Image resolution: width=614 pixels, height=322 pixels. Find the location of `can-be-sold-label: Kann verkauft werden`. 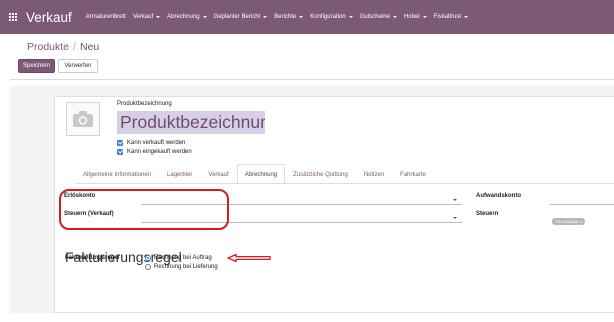

can-be-sold-label: Kann verkauft werden is located at coordinates (156, 143).